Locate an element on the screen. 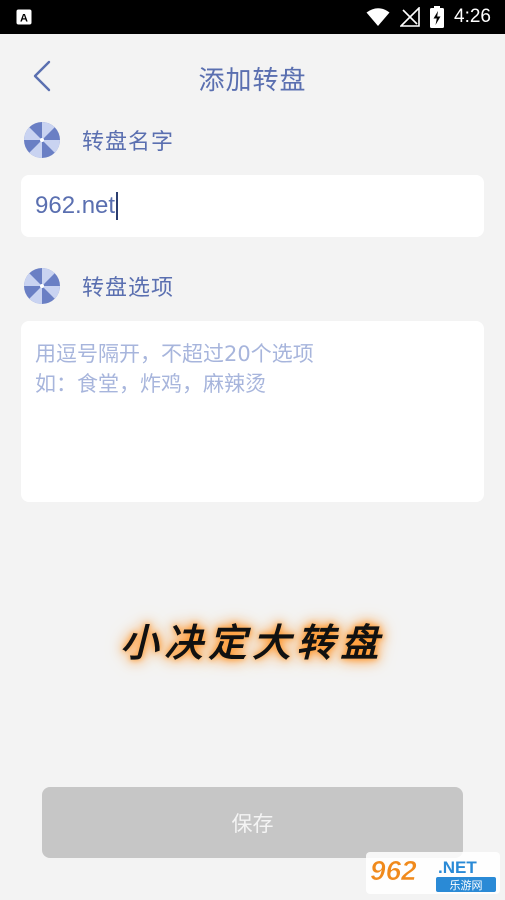  page-title: 添加转盘 is located at coordinates (252, 81).